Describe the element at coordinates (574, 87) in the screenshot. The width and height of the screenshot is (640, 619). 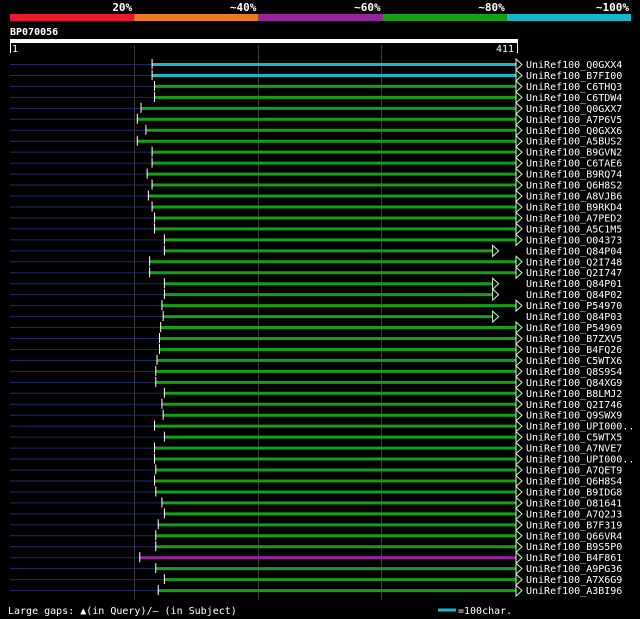
I see `hit-name: UniRef100_C6THQ3` at that location.